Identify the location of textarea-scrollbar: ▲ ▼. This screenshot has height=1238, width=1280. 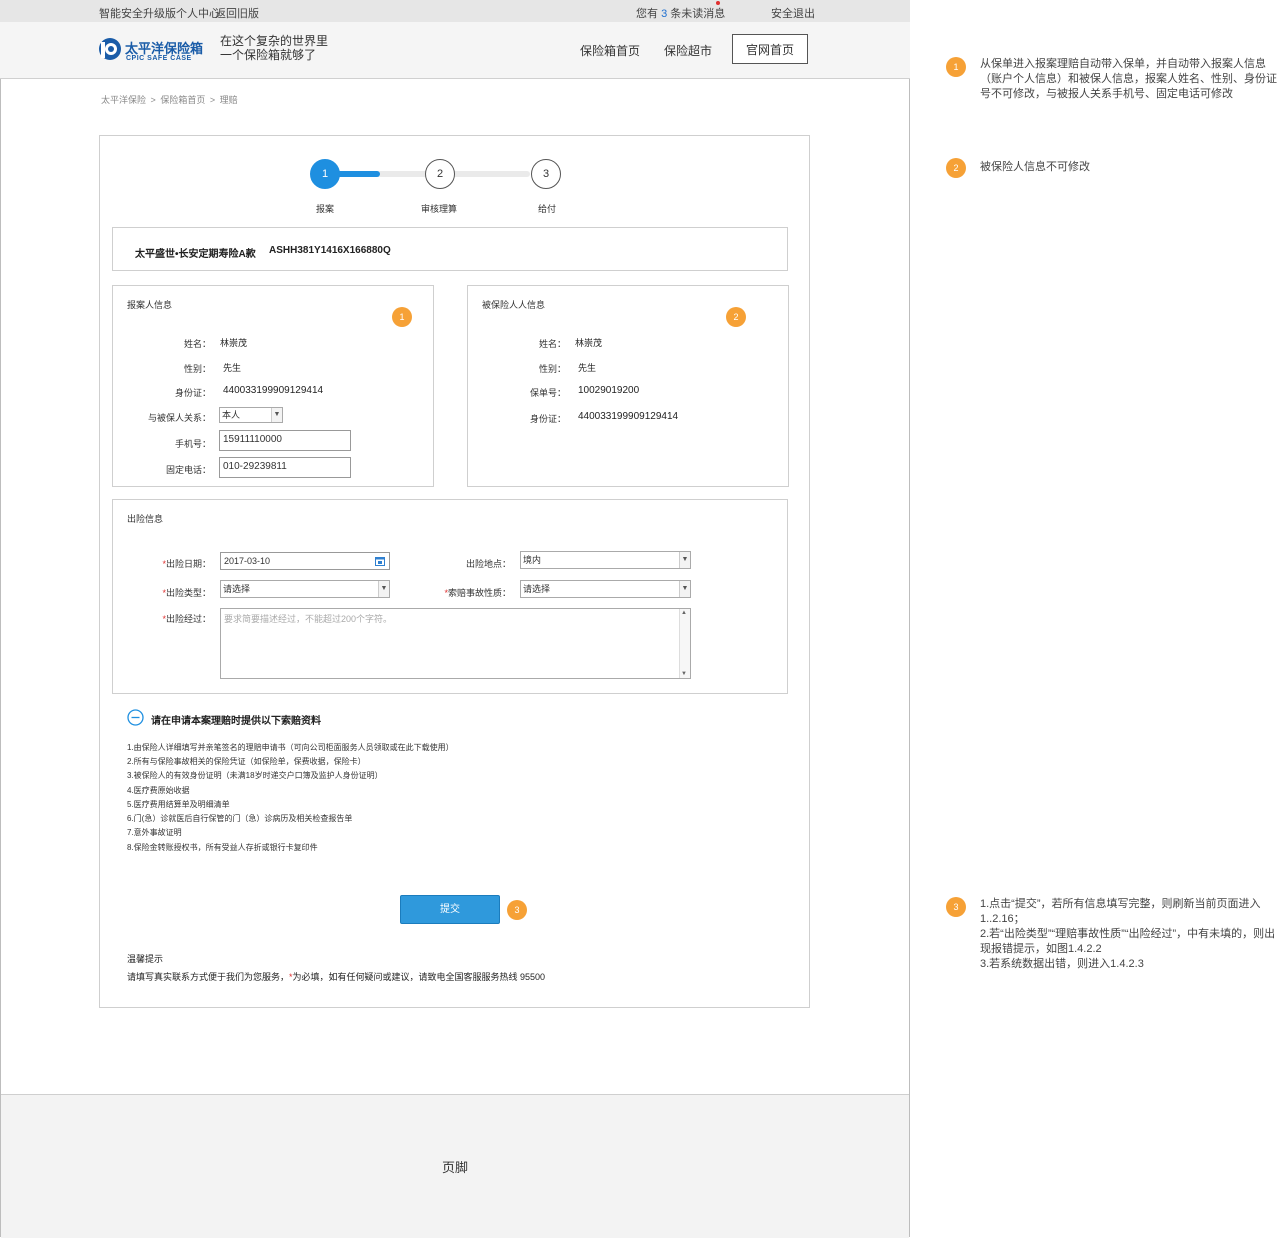
(684, 643).